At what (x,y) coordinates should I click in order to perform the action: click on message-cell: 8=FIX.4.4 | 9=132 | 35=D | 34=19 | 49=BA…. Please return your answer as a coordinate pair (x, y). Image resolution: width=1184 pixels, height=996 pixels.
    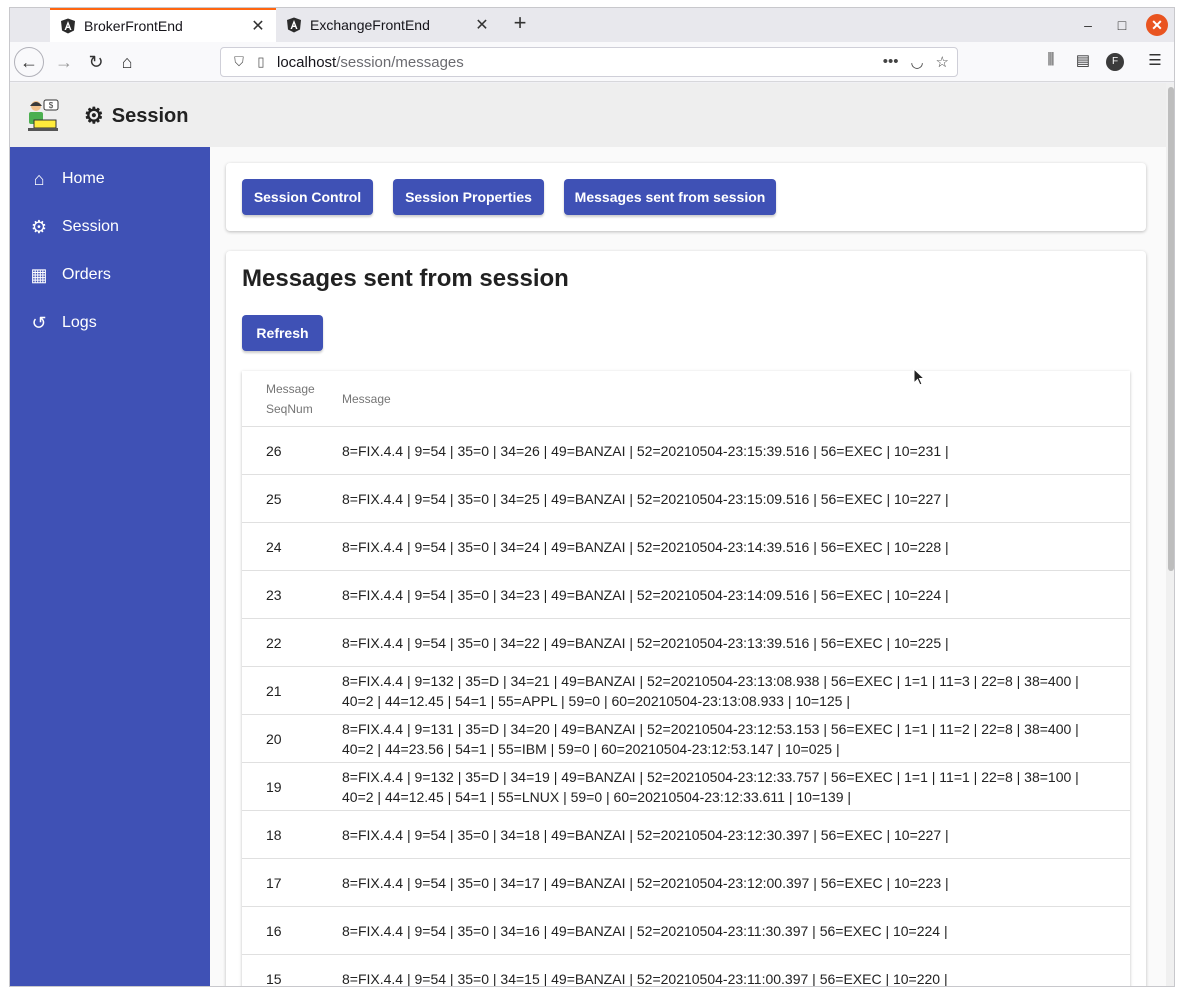
    Looking at the image, I should click on (710, 786).